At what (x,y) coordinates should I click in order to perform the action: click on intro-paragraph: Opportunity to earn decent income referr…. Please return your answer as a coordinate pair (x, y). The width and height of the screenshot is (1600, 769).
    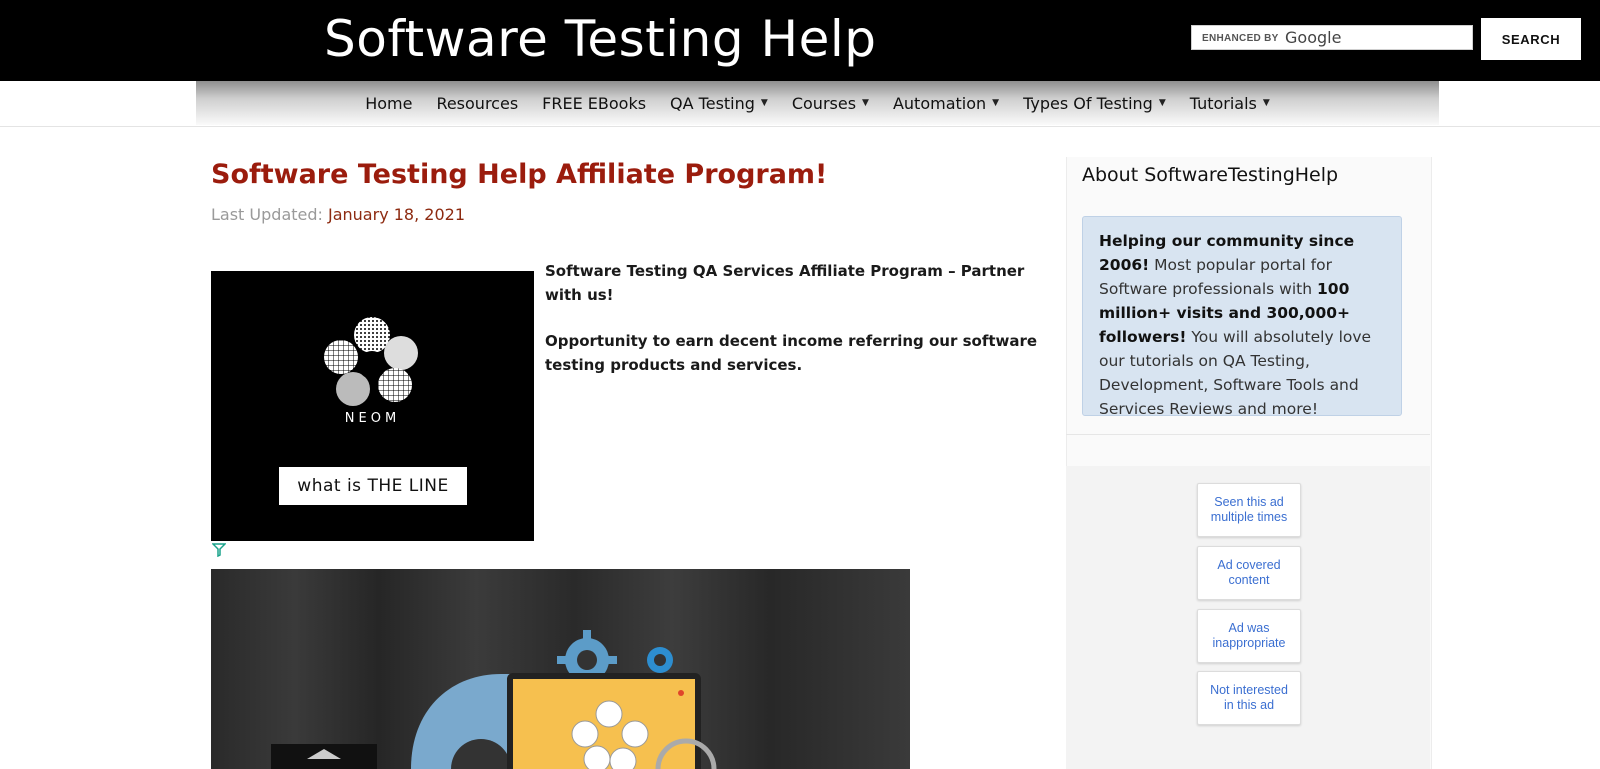
    Looking at the image, I should click on (791, 353).